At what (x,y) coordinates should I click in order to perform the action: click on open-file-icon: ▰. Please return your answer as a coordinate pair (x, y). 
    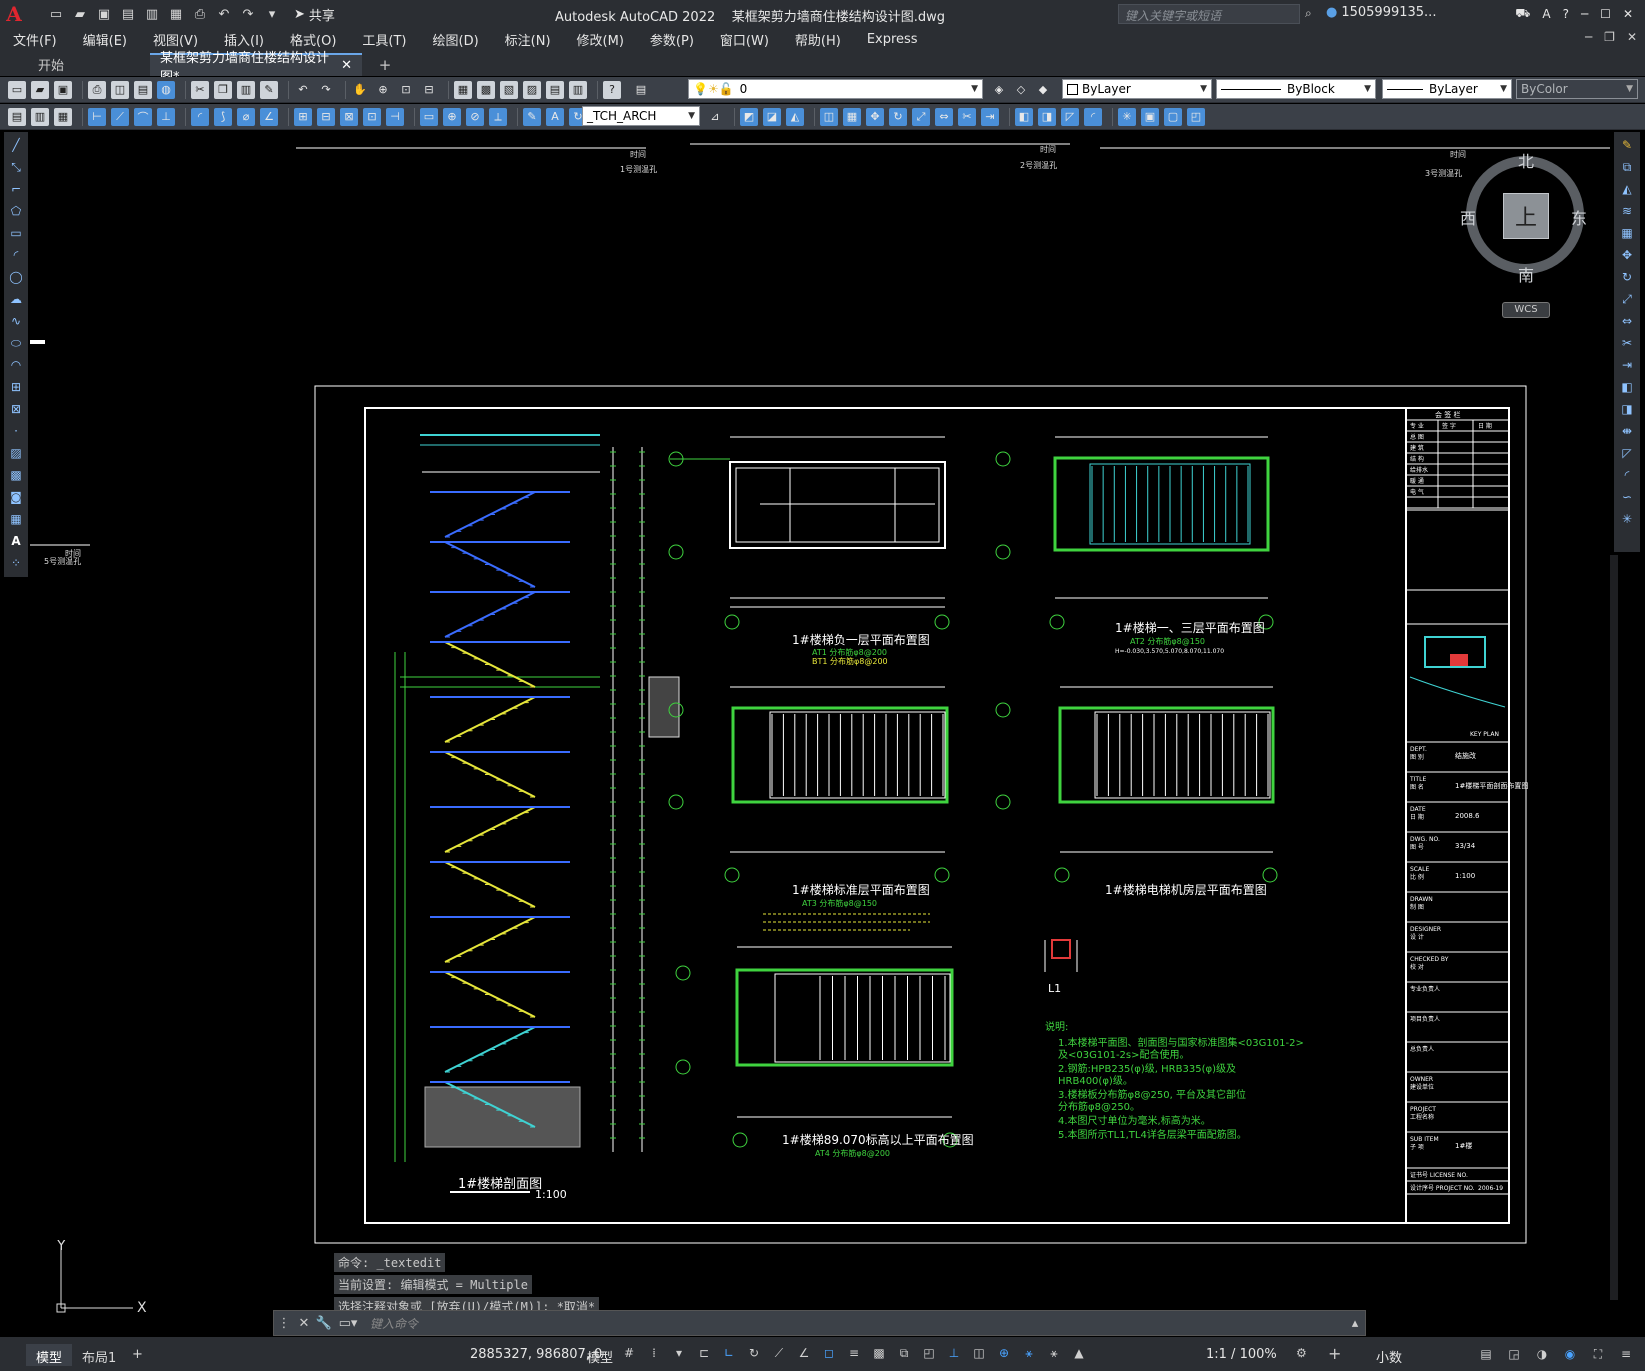
    Looking at the image, I should click on (80, 14).